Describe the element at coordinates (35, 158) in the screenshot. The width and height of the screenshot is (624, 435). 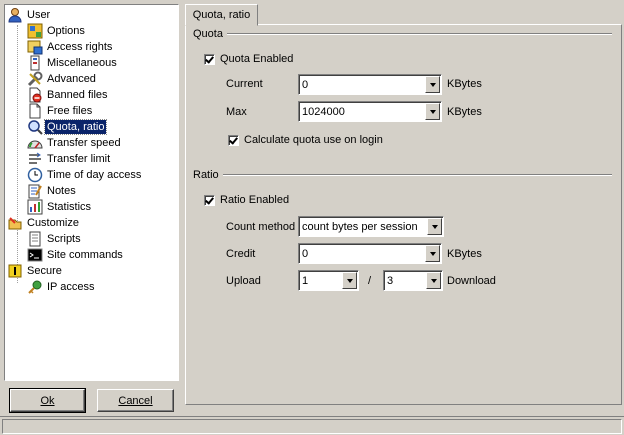
I see `transfer-limit-icon` at that location.